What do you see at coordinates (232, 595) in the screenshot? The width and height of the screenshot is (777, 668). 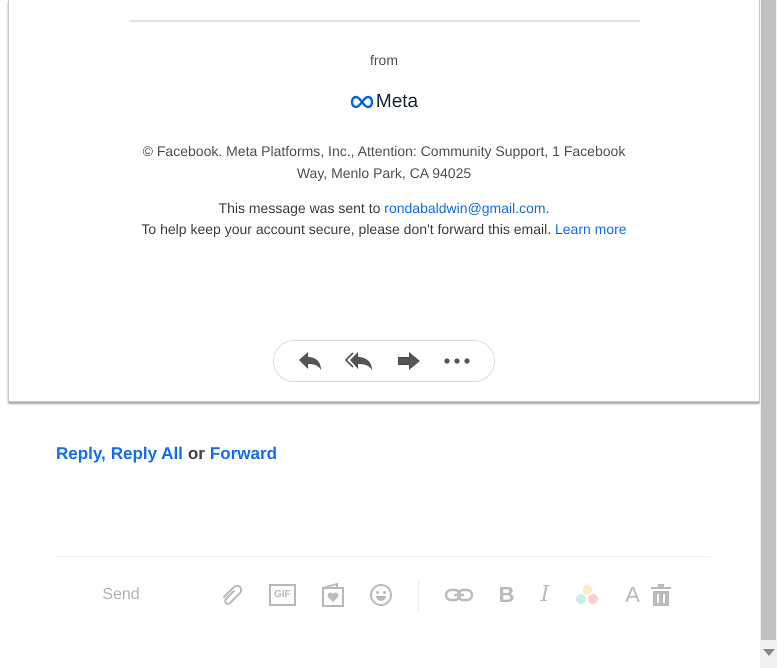 I see `paperclip-icon` at bounding box center [232, 595].